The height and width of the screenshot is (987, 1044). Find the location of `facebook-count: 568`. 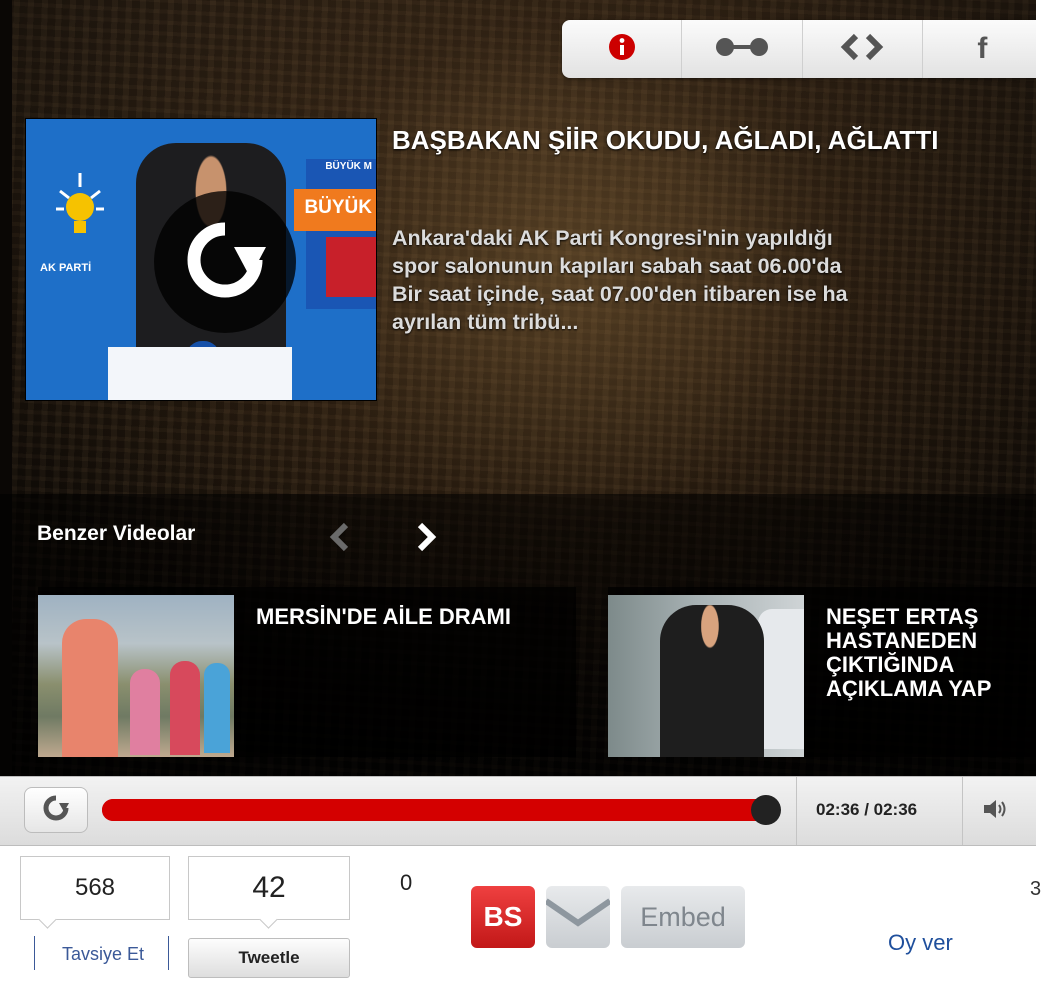

facebook-count: 568 is located at coordinates (95, 887).